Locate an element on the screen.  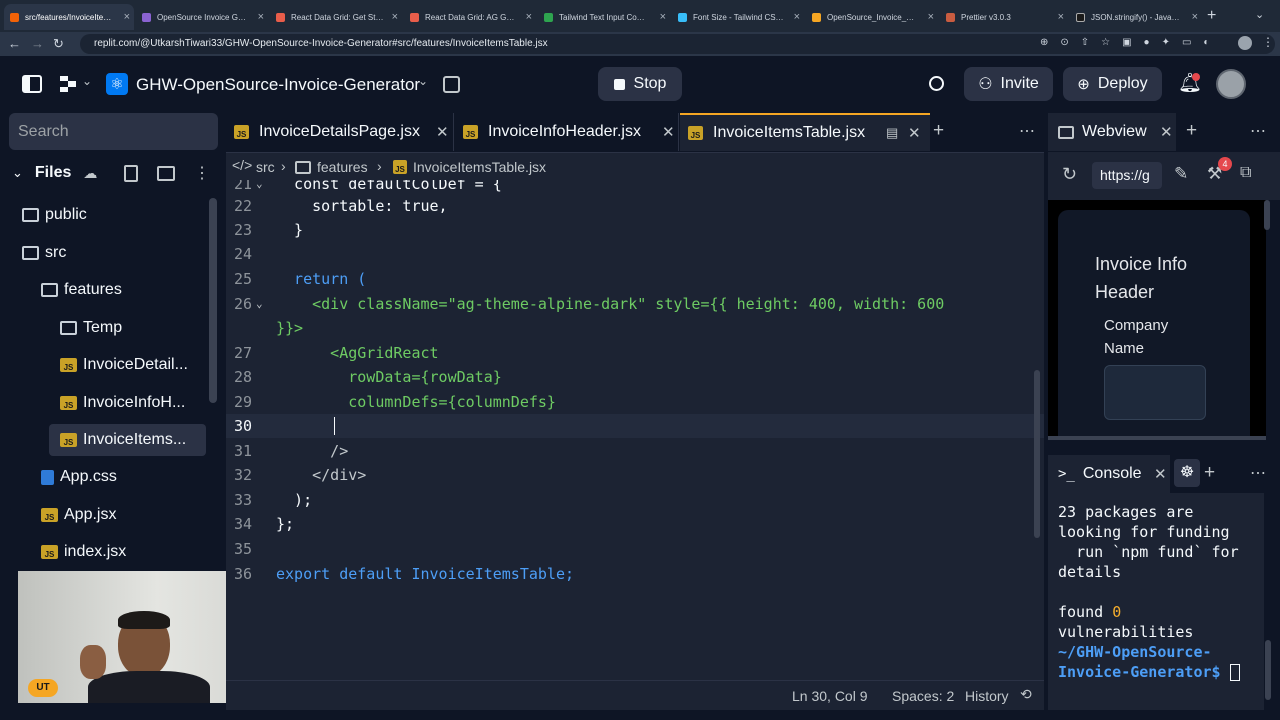
line-number: 22 is located at coordinates (242, 206).